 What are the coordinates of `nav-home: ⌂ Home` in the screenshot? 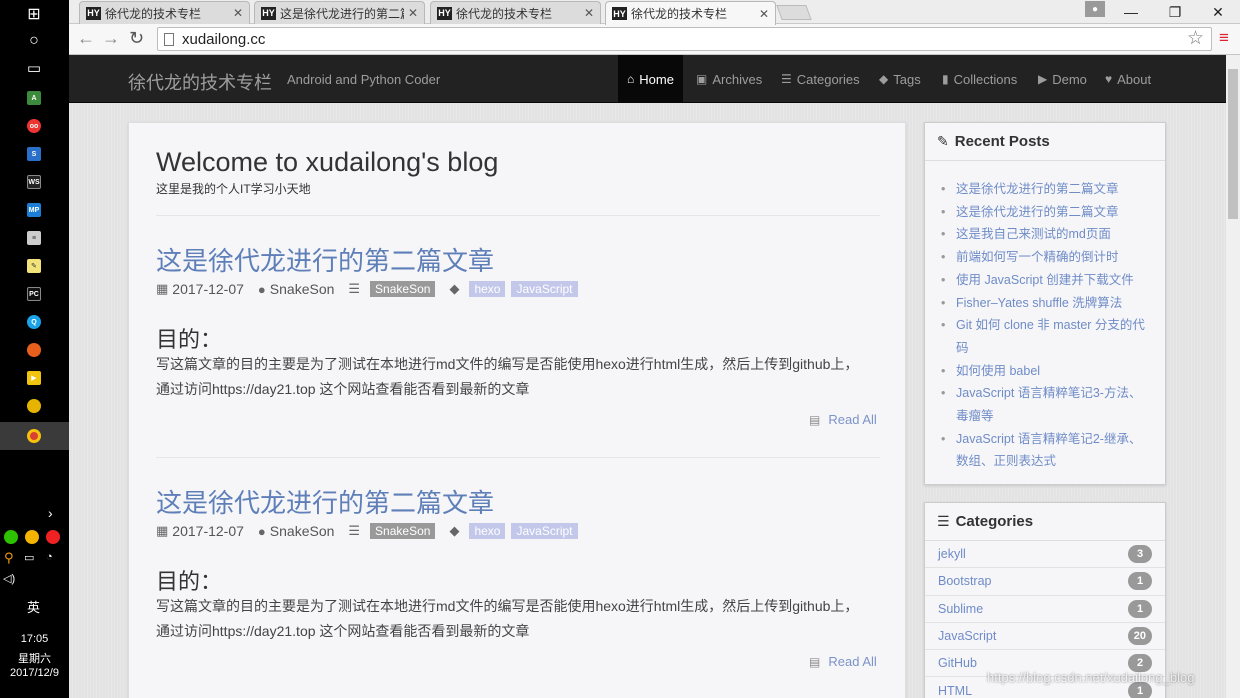 It's located at (650, 79).